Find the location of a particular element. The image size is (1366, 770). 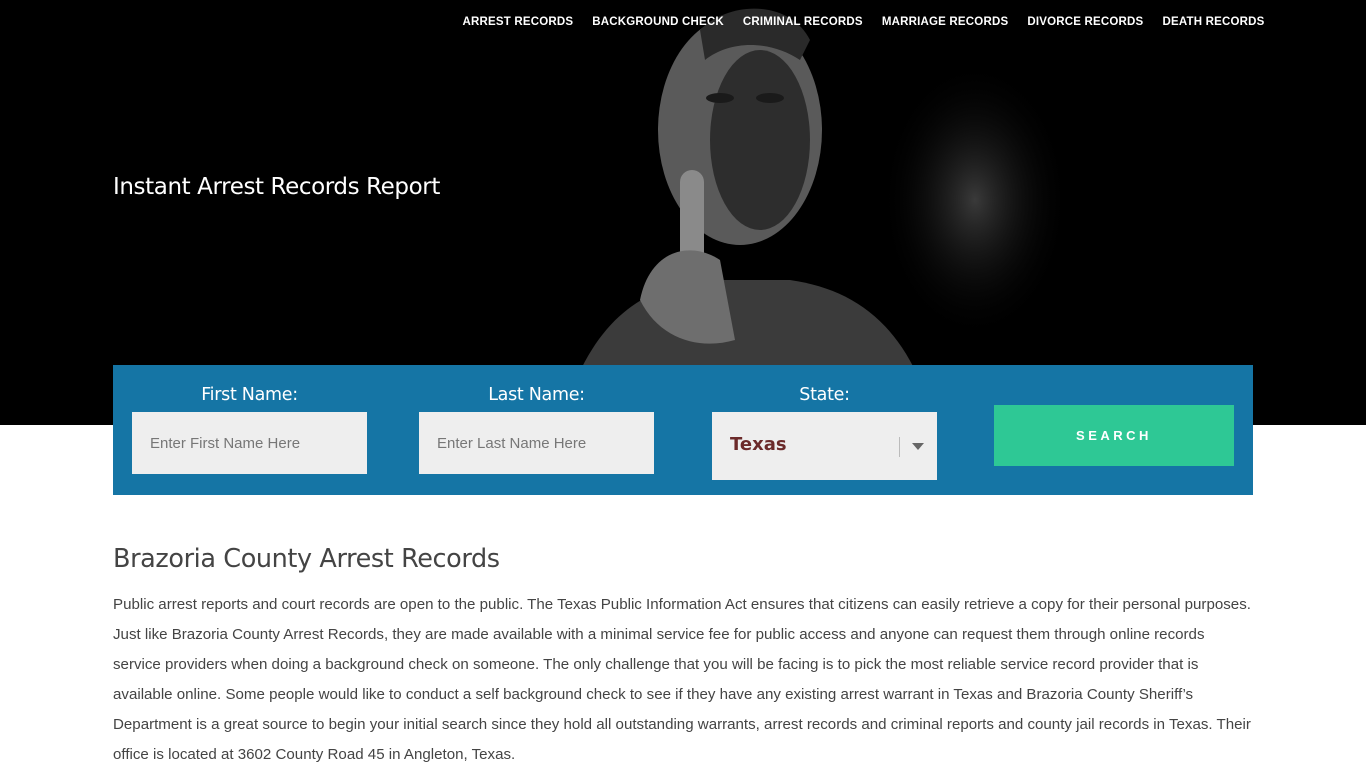

hero-title: Instant Arrest Records Report is located at coordinates (276, 187).